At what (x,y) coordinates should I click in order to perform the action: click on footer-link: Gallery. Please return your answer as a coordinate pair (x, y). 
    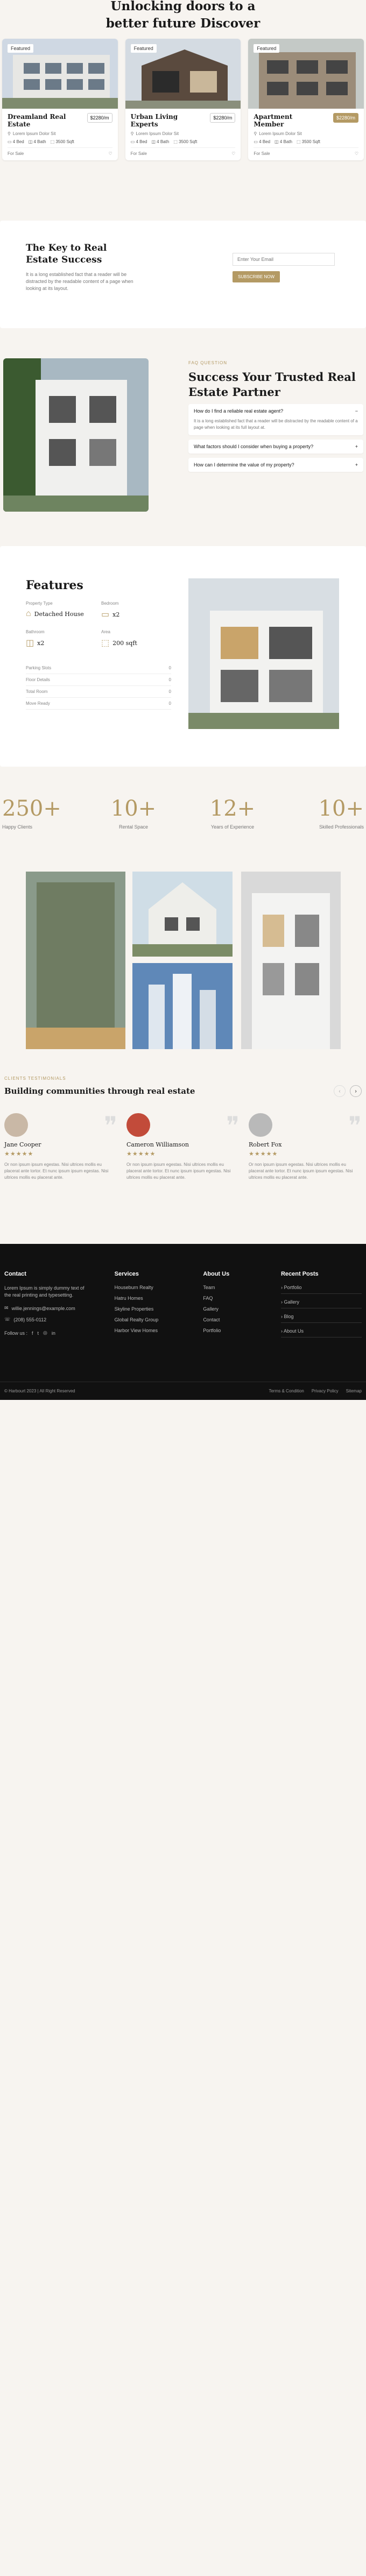
    Looking at the image, I should click on (227, 1309).